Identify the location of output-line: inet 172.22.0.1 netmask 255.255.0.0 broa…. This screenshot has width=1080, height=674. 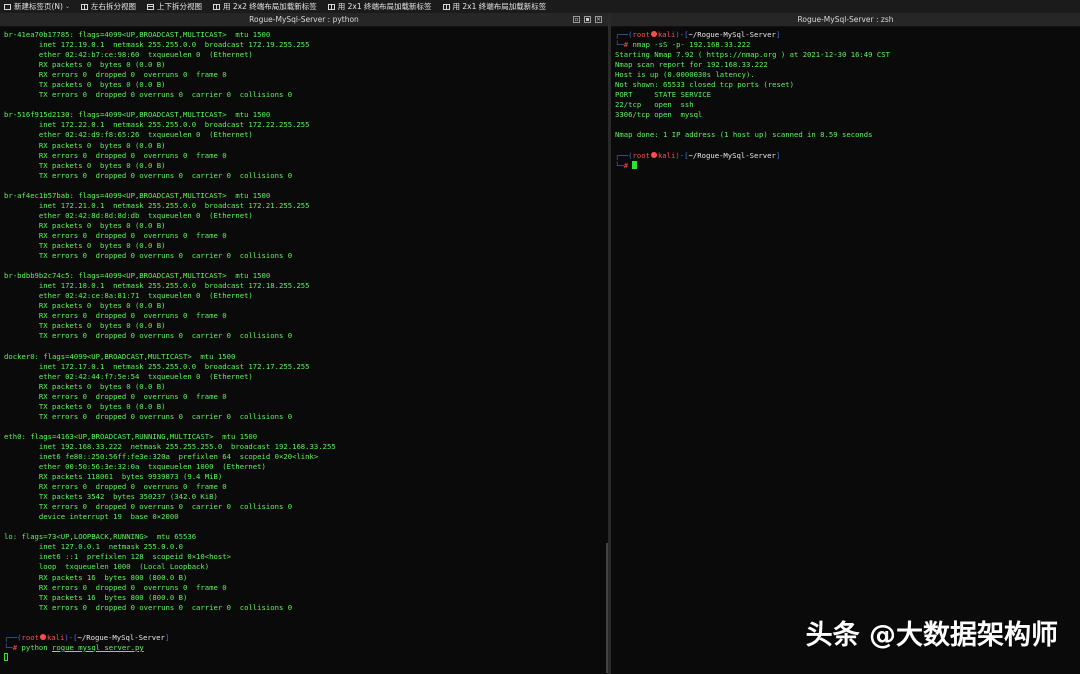
(157, 125).